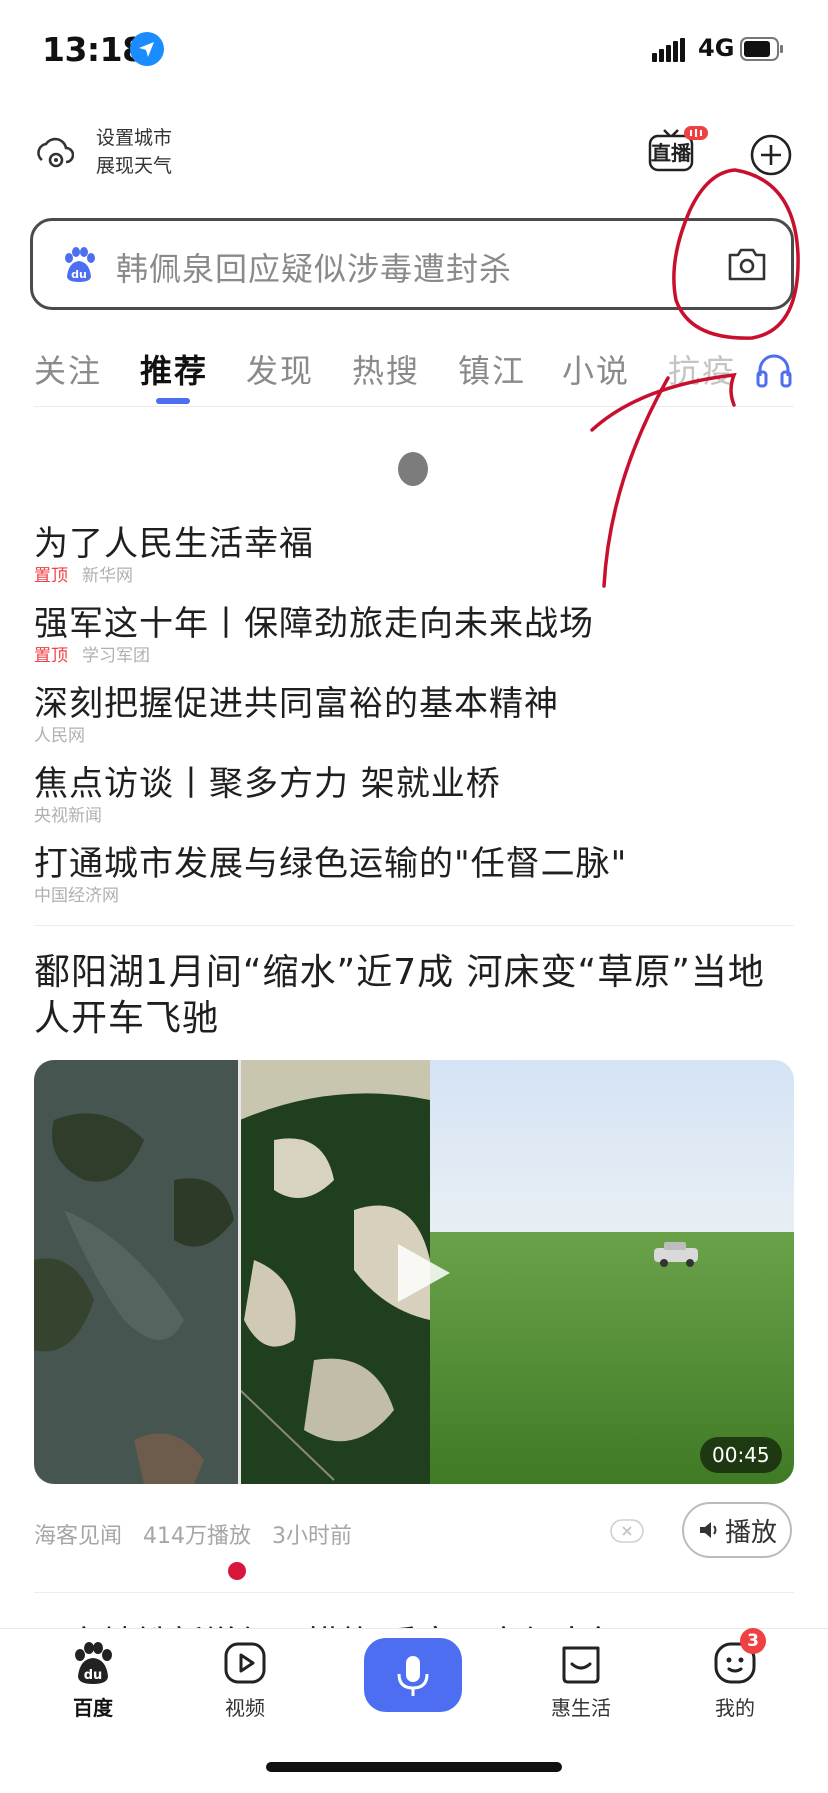 This screenshot has height=1793, width=828. What do you see at coordinates (280, 369) in the screenshot?
I see `tab-discover: 发现` at bounding box center [280, 369].